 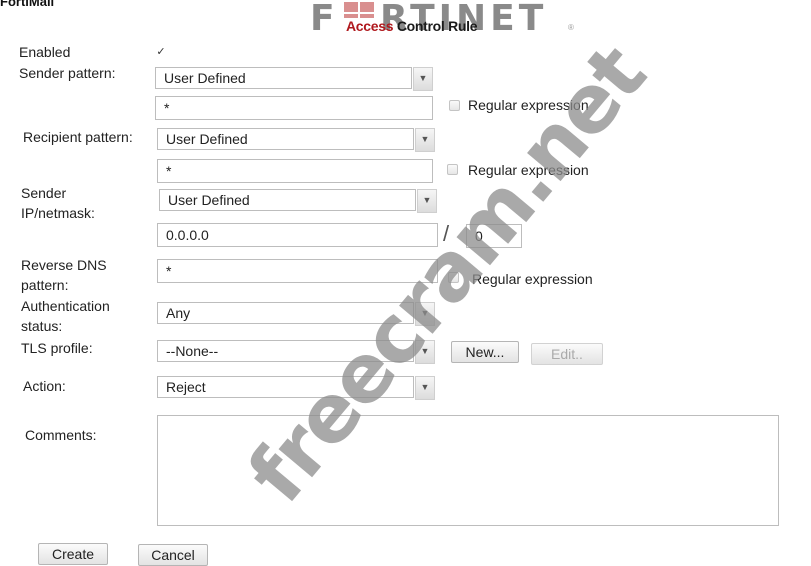 I want to click on comments-label: Comments:, so click(x=61, y=435).